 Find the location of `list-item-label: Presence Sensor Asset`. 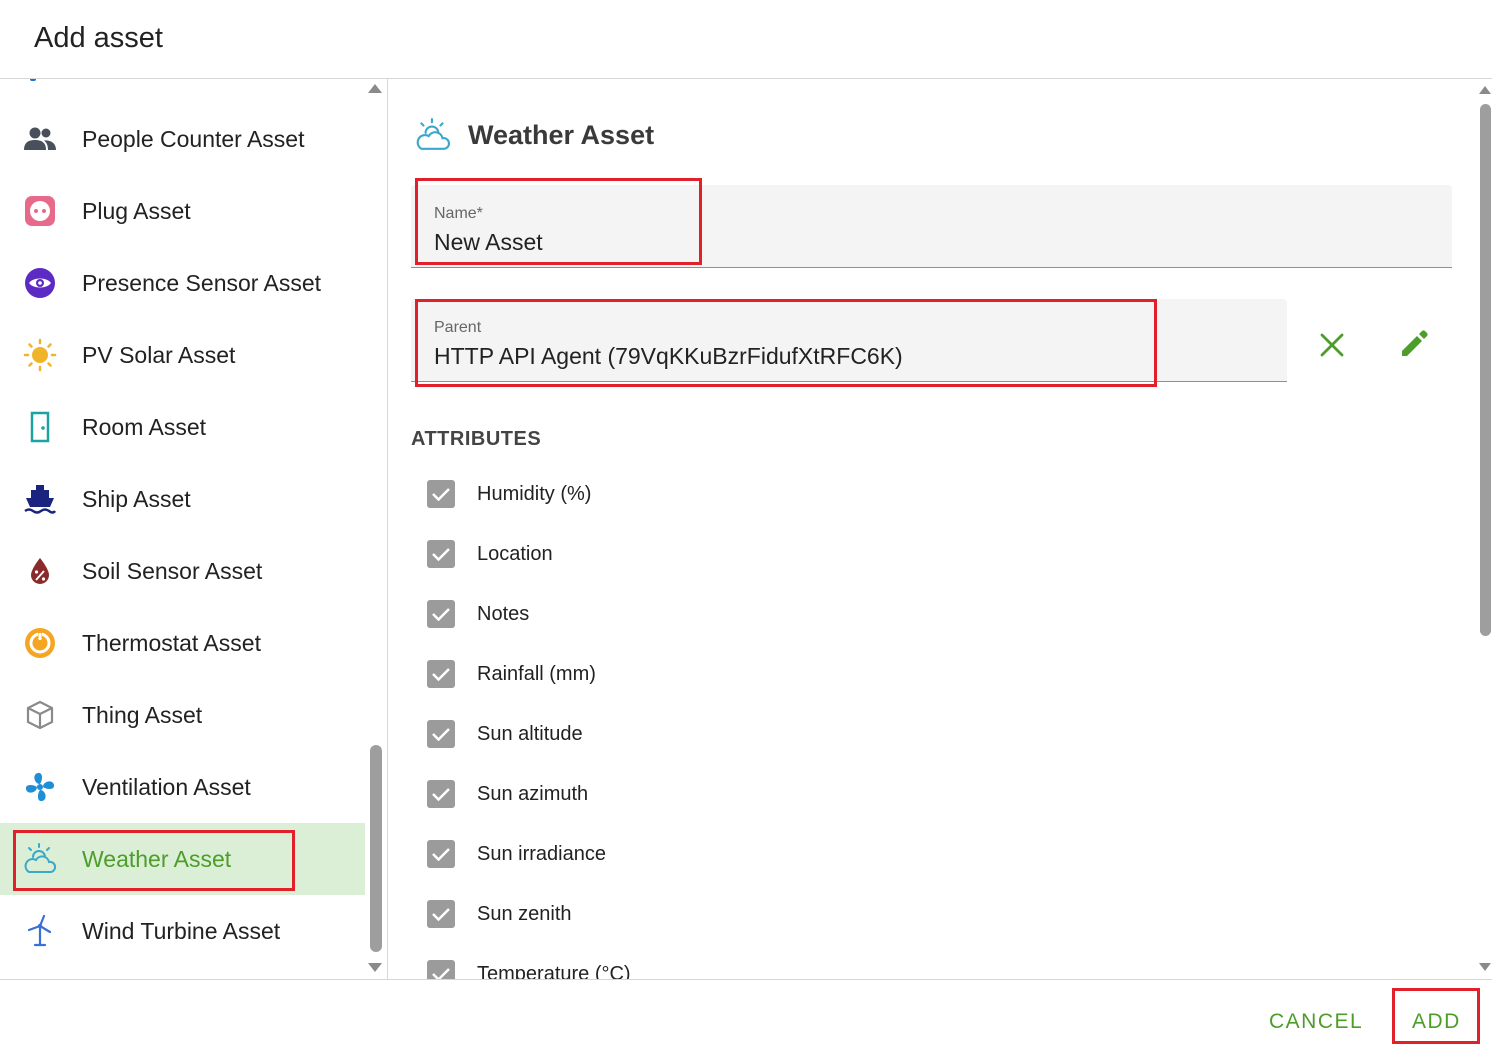

list-item-label: Presence Sensor Asset is located at coordinates (202, 282).